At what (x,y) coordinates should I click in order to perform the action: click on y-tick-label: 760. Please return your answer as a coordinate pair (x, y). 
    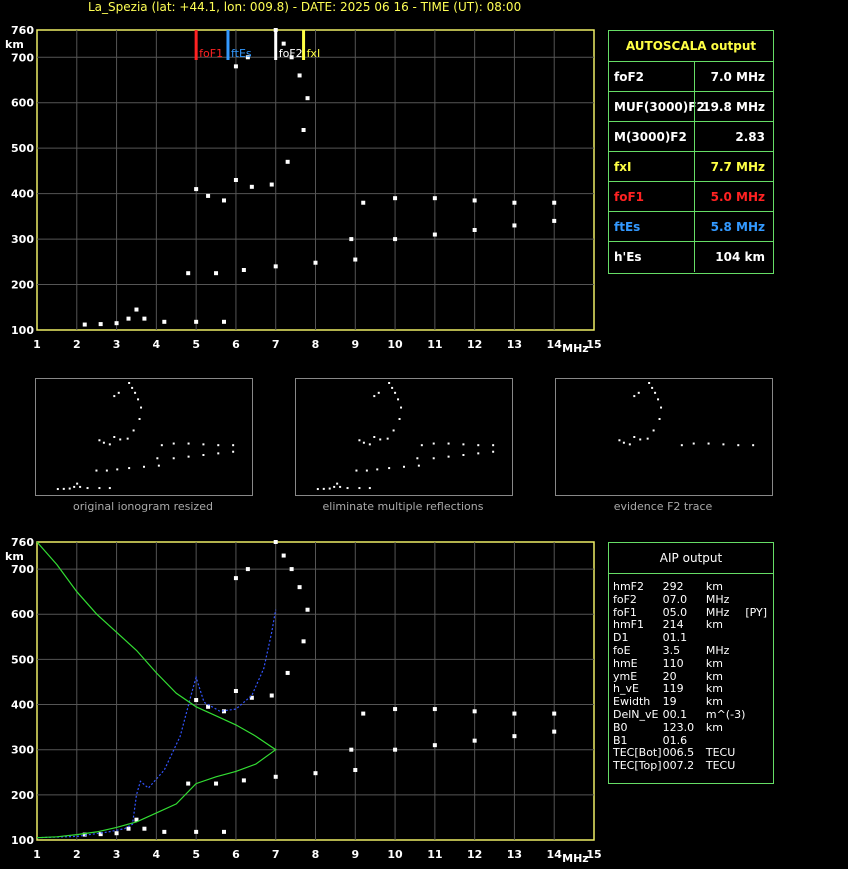
    Looking at the image, I should click on (22, 30).